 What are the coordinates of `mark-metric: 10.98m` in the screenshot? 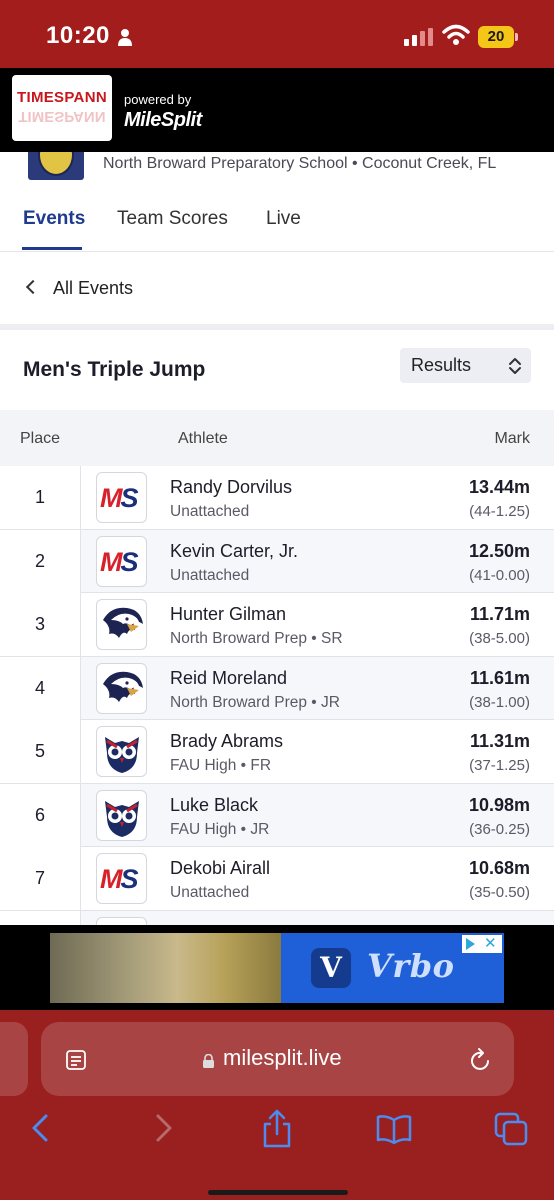 It's located at (499, 804).